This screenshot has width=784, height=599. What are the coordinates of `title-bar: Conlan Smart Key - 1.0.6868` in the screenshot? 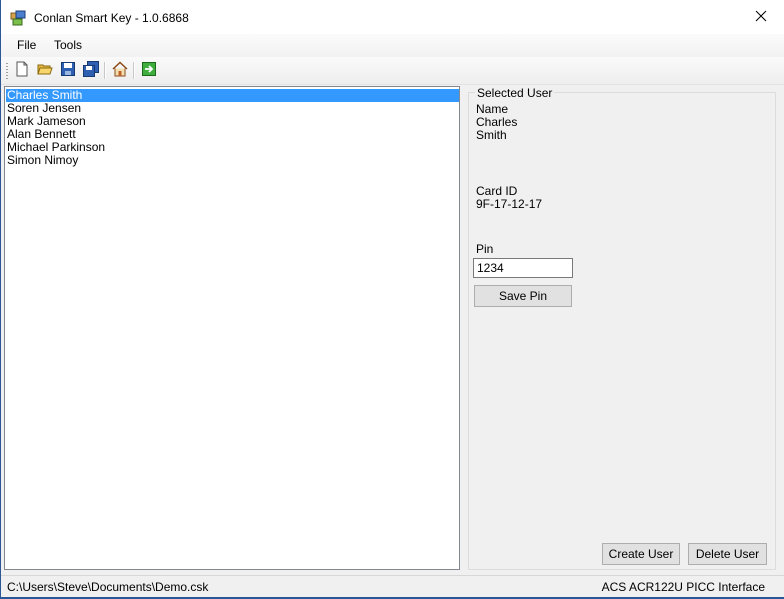 It's located at (392, 17).